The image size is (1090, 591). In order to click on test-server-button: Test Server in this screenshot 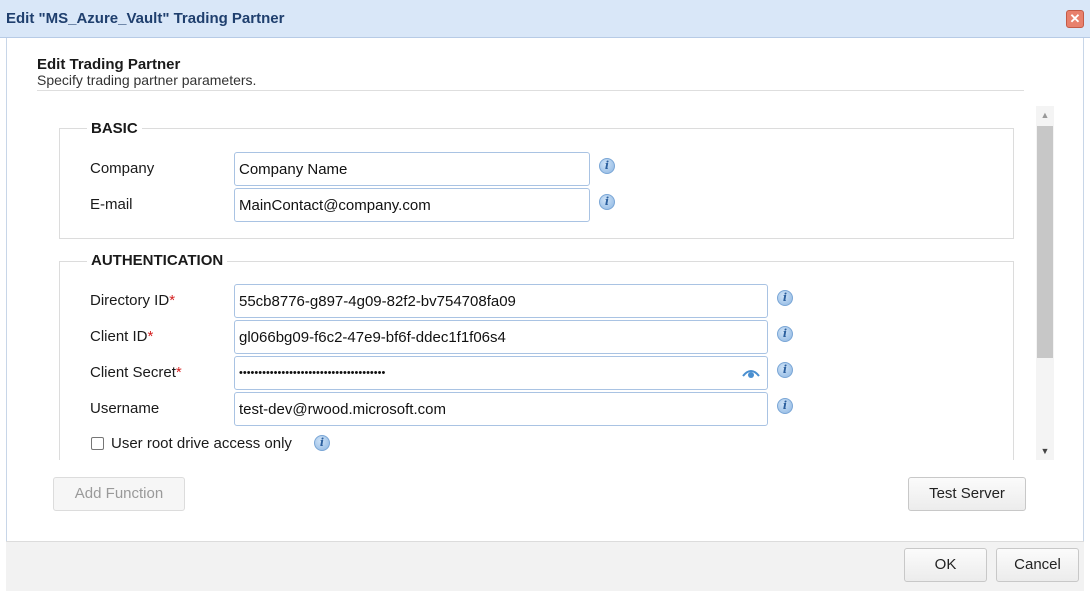, I will do `click(967, 494)`.